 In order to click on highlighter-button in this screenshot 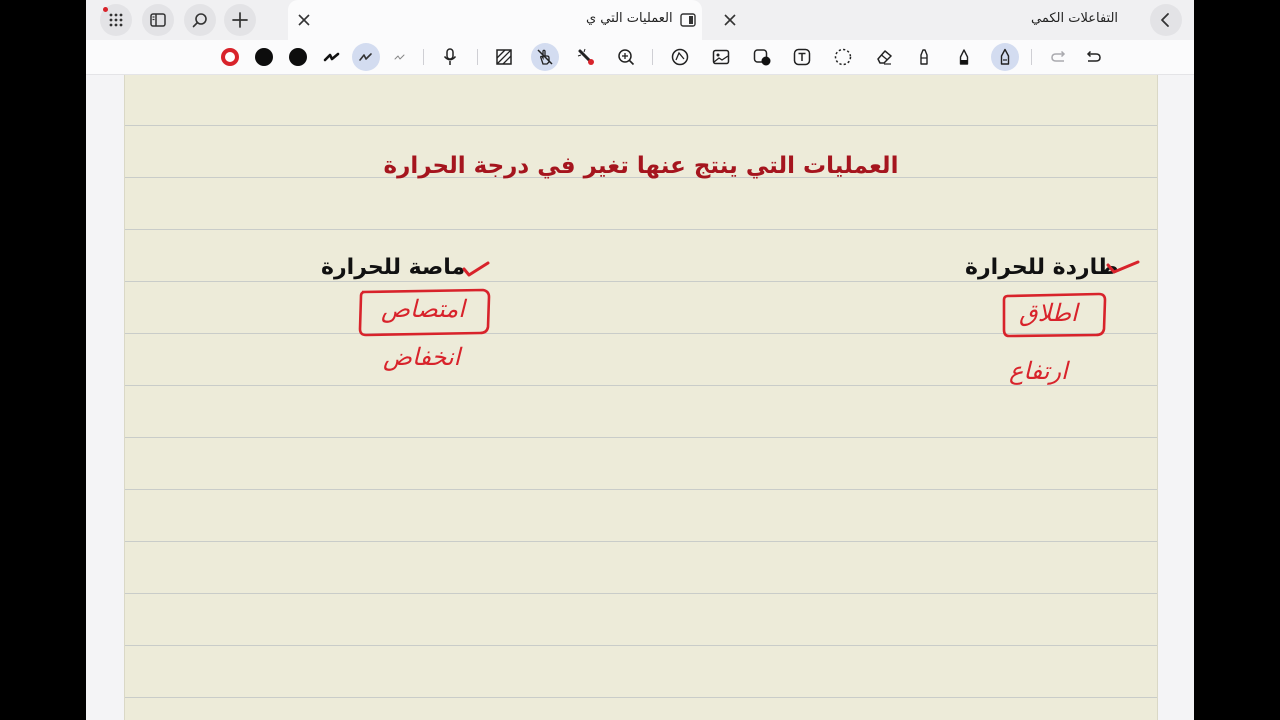, I will do `click(924, 57)`.